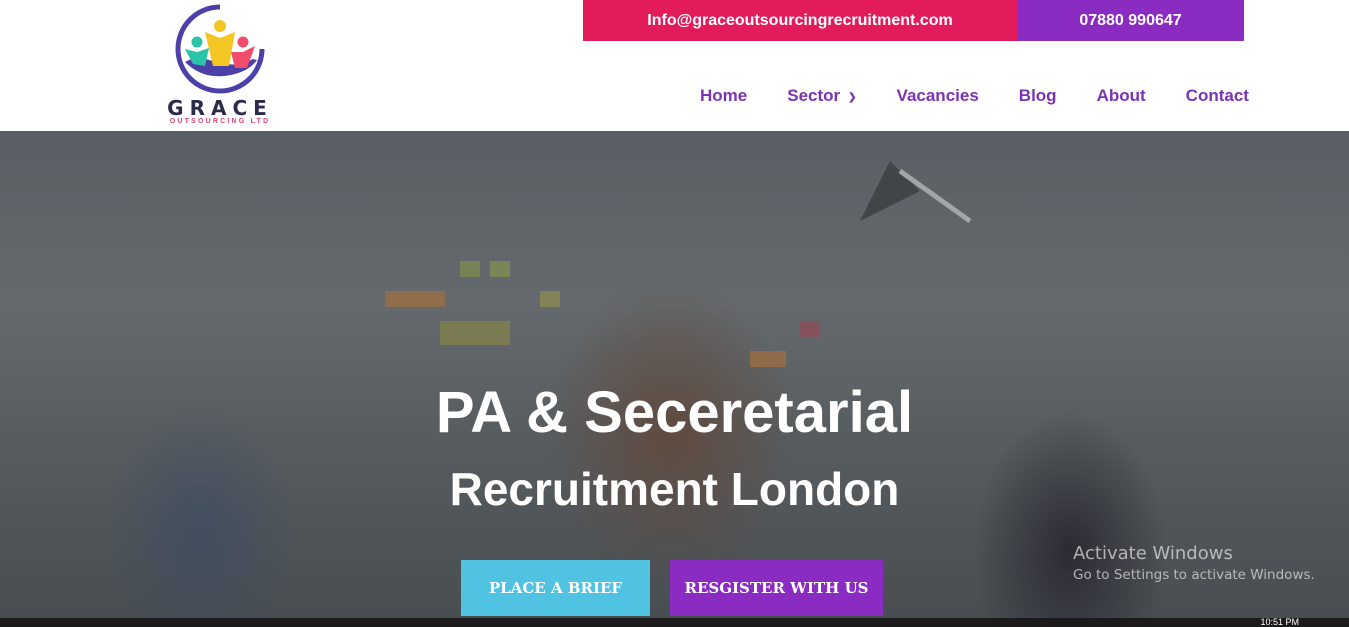  I want to click on nav-contact: Contact, so click(1217, 96).